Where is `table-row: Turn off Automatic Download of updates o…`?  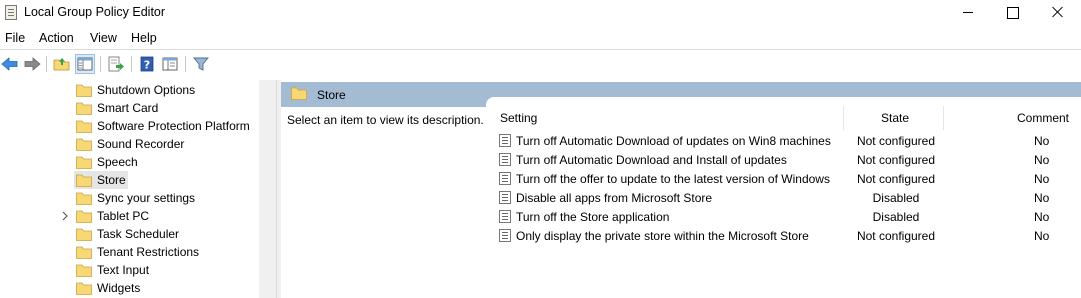 table-row: Turn off Automatic Download of updates o… is located at coordinates (783, 140).